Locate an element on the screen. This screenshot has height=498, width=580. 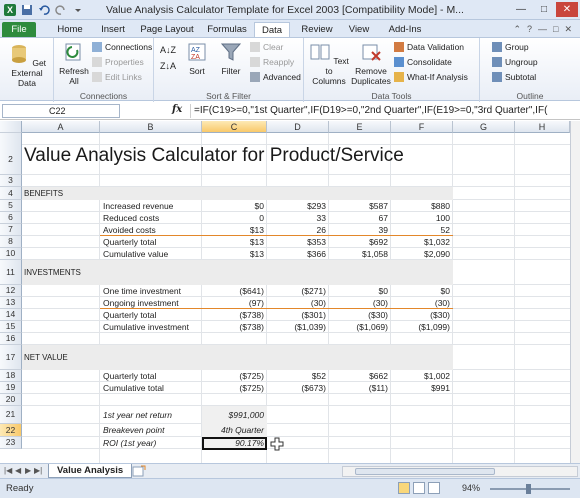
what-if-button: What-If Analysis is located at coordinates (431, 77).